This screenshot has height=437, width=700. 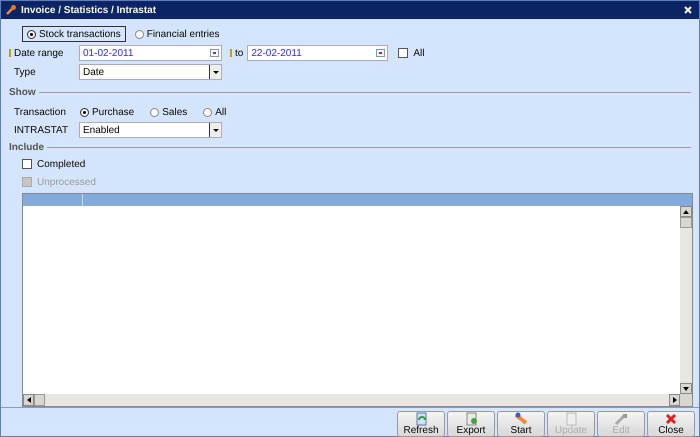 I want to click on radio-label: Financial entries, so click(x=183, y=34).